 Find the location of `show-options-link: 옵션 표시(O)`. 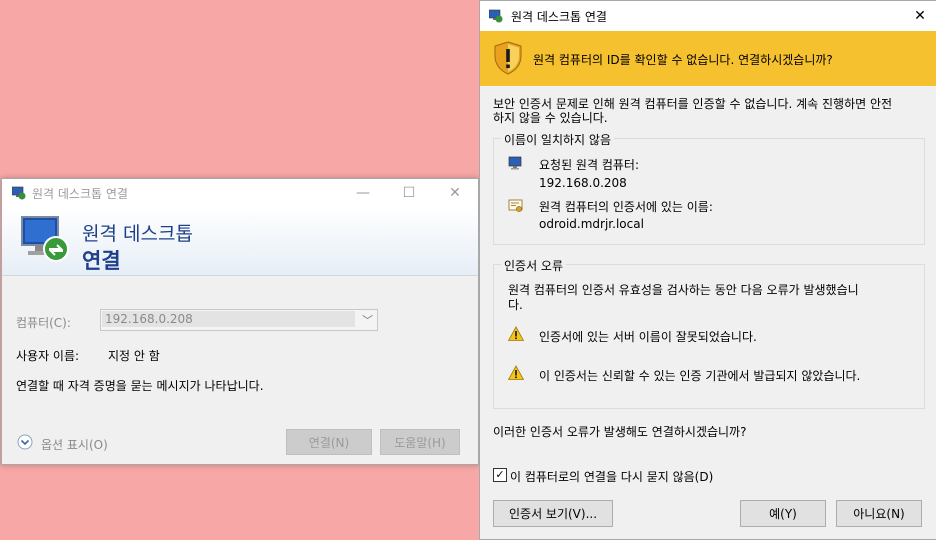

show-options-link: 옵션 표시(O) is located at coordinates (74, 444).